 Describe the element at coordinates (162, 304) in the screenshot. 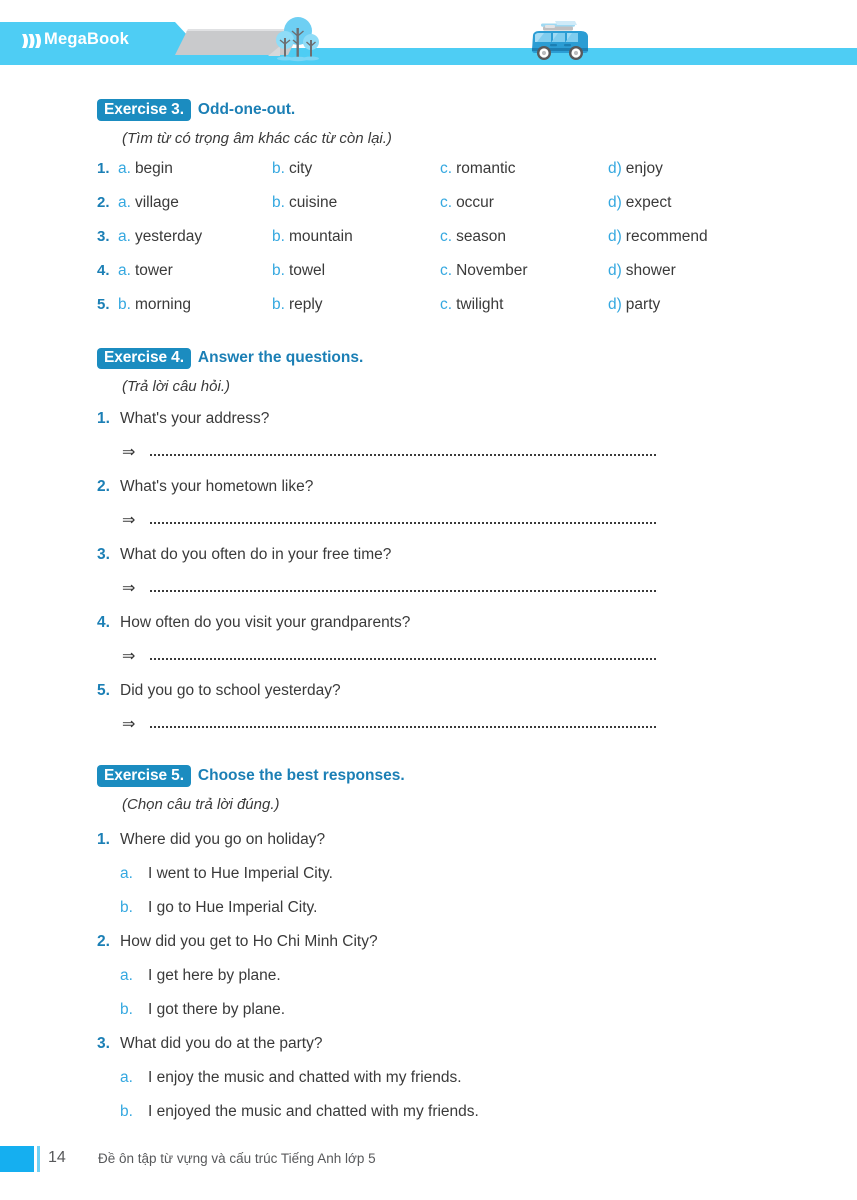

I see `option-word: morning` at that location.